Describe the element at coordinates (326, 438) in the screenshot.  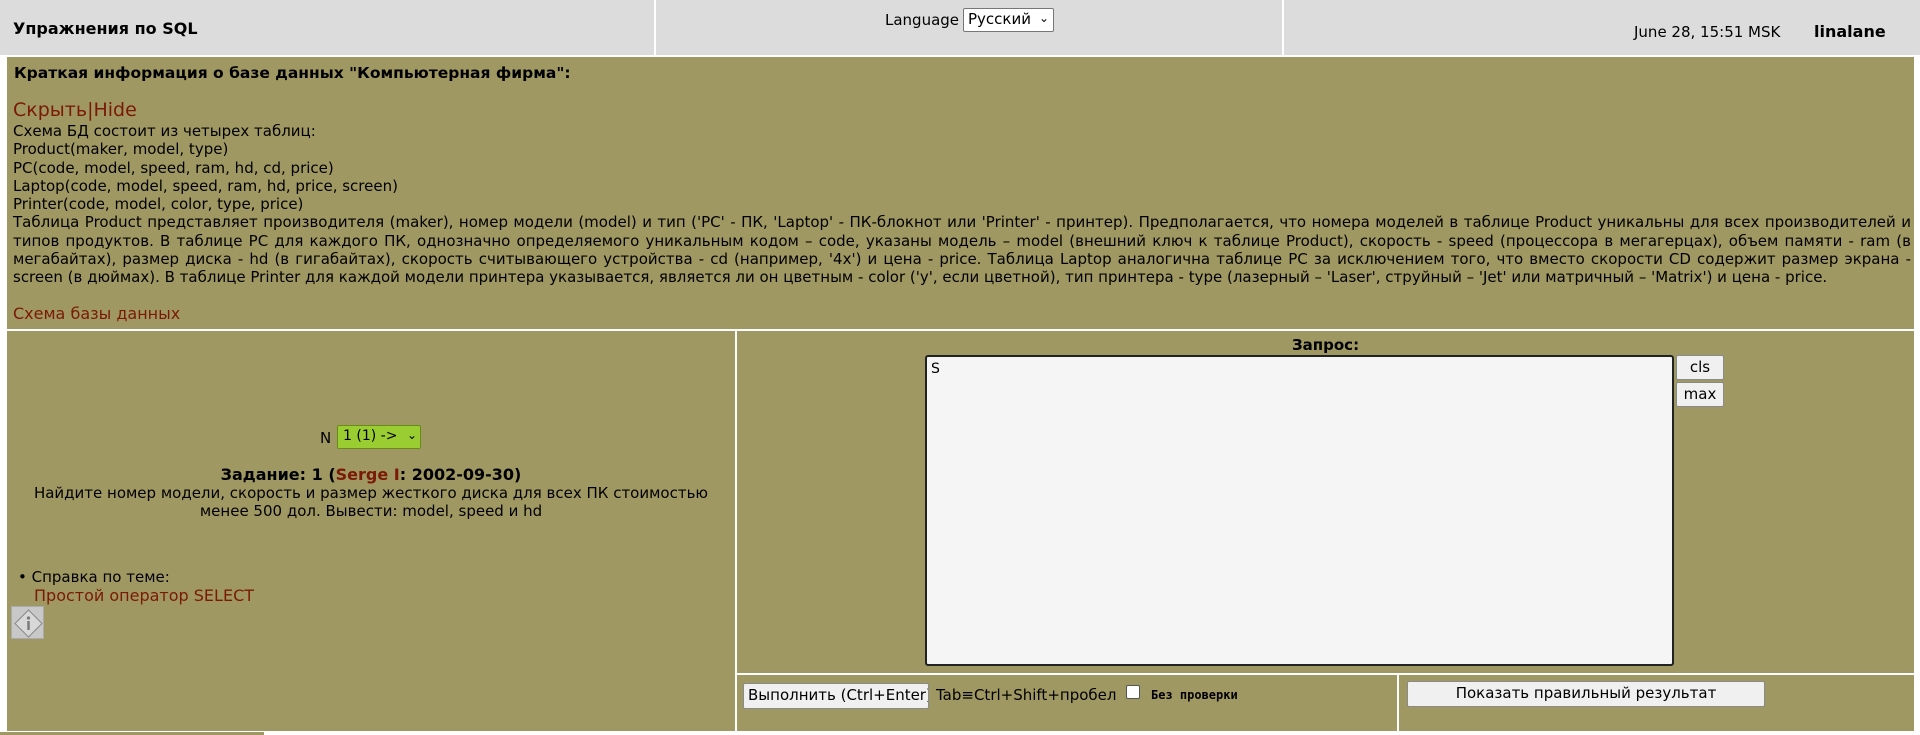
I see `task-number-label: N` at that location.